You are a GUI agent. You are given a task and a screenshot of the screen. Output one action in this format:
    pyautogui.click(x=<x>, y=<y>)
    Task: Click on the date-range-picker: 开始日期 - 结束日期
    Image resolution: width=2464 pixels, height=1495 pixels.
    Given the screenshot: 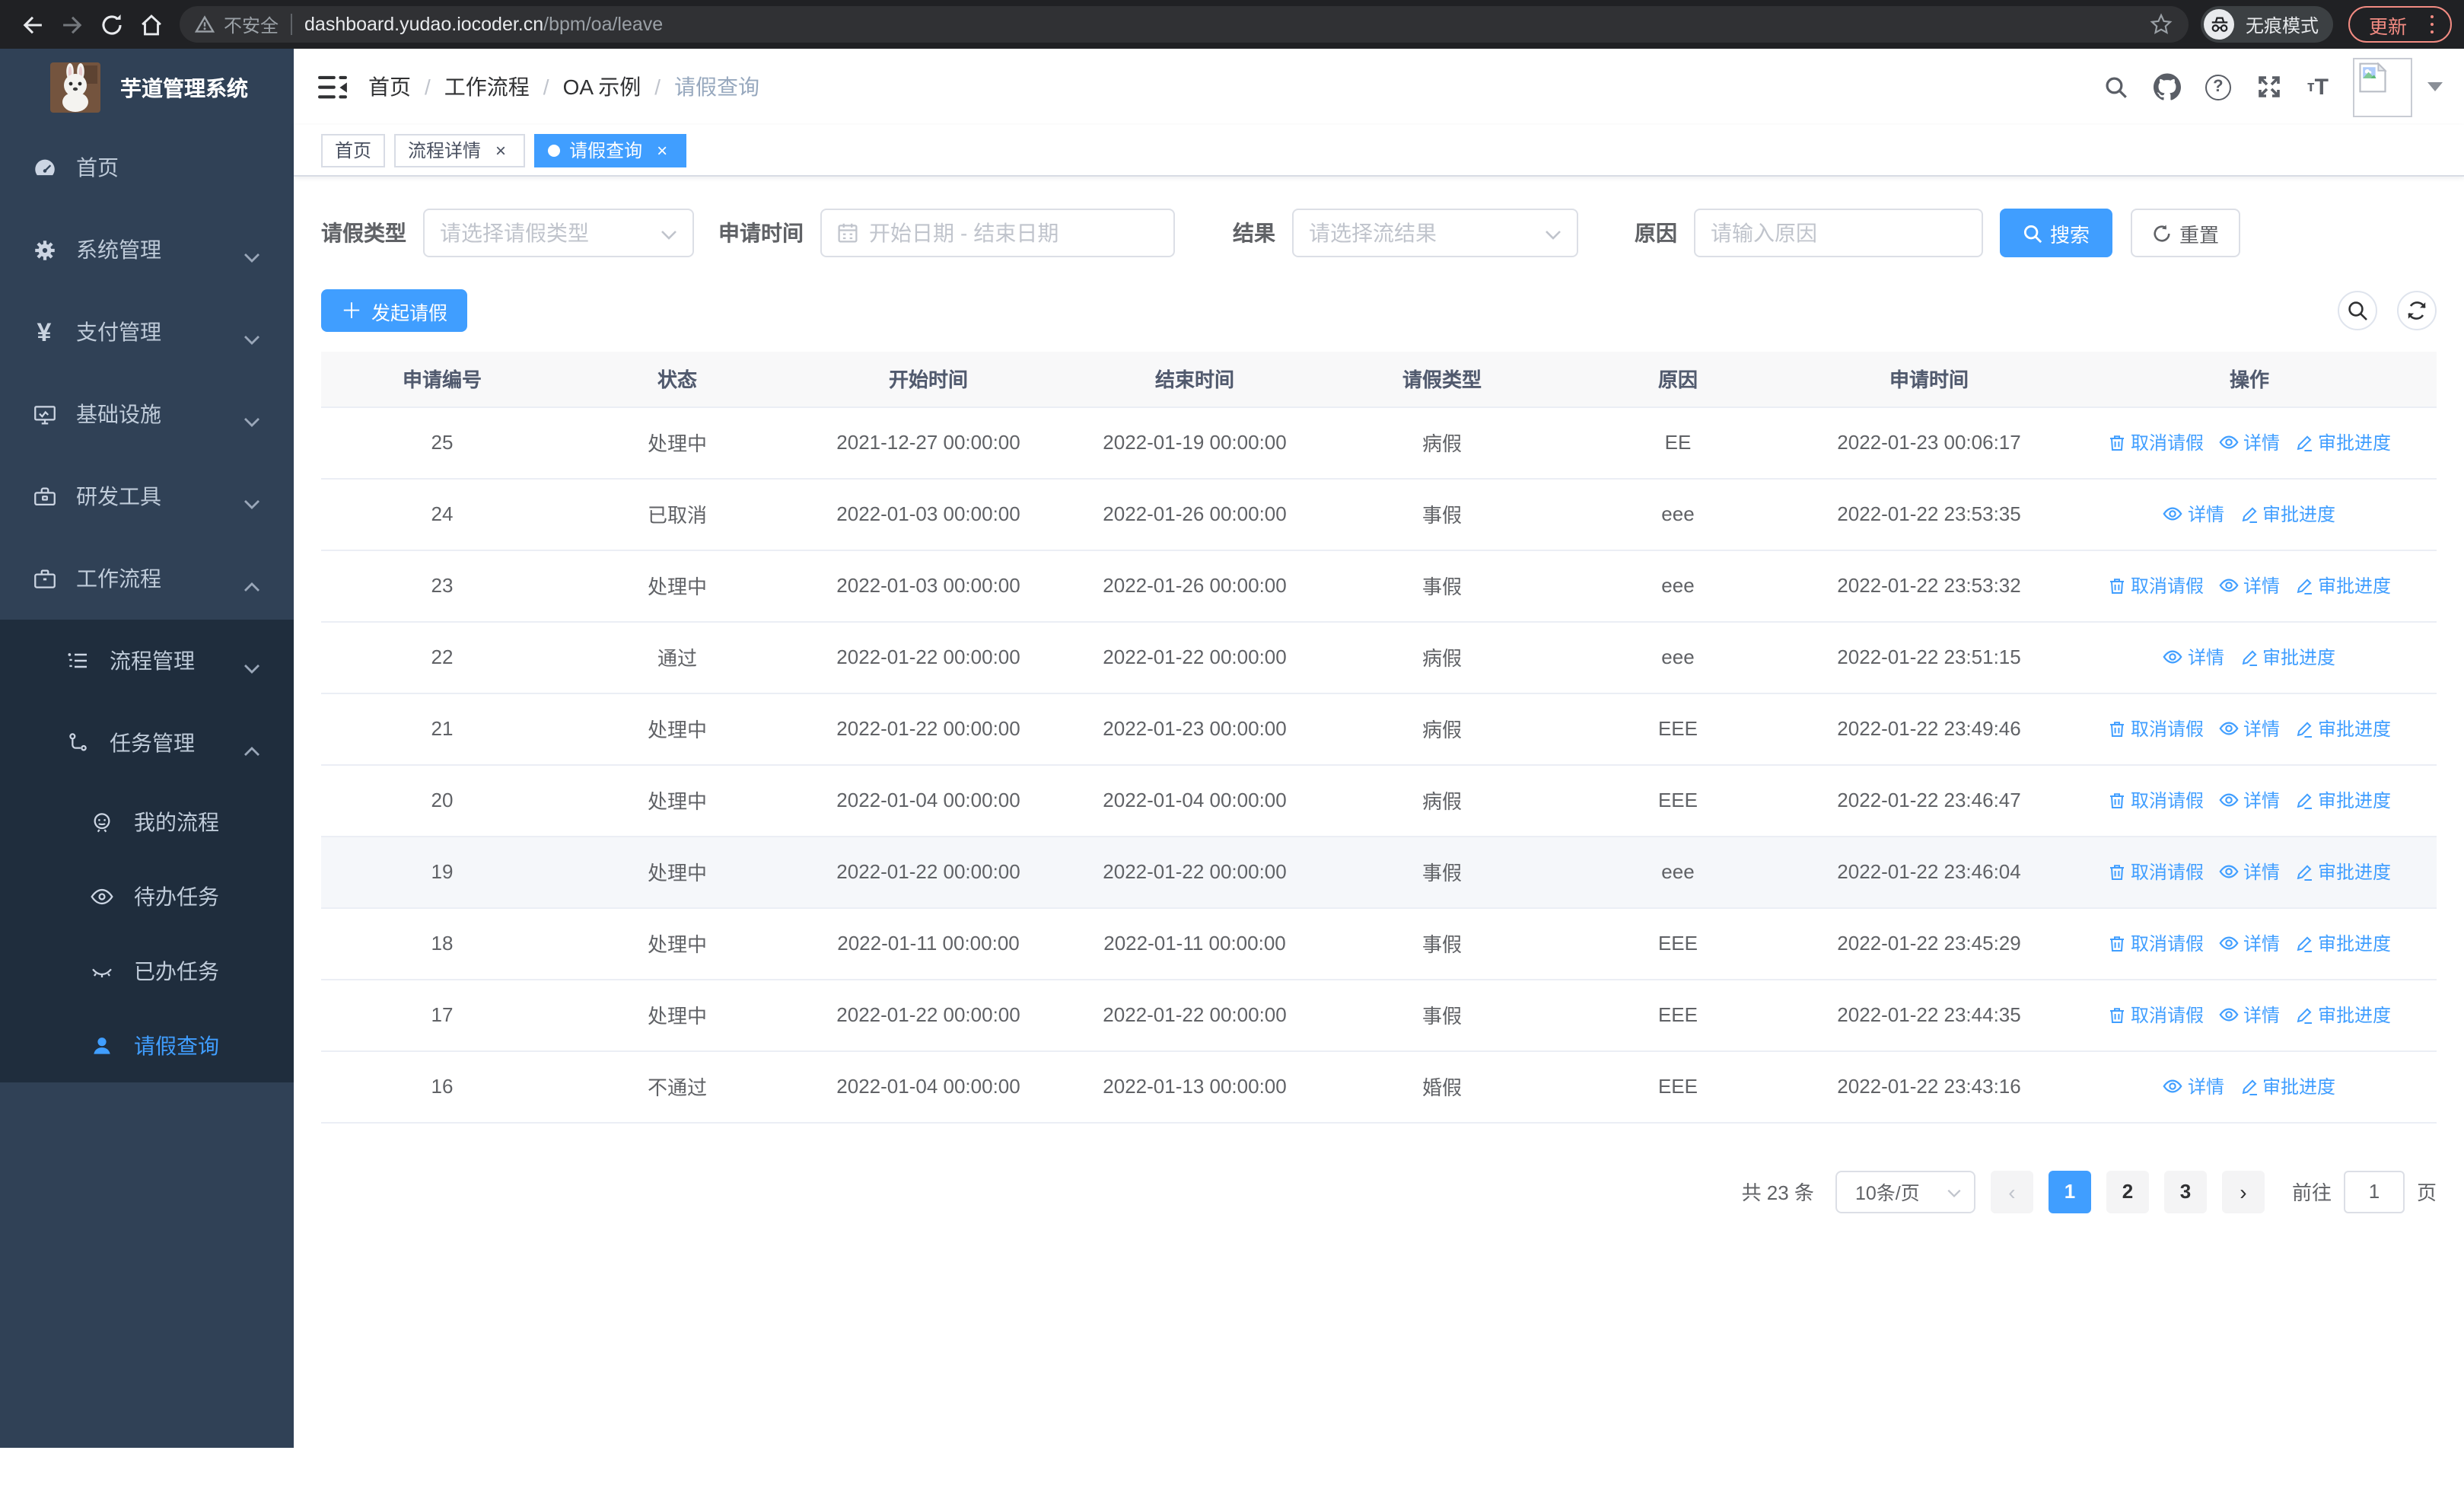 What is the action you would take?
    pyautogui.click(x=997, y=233)
    